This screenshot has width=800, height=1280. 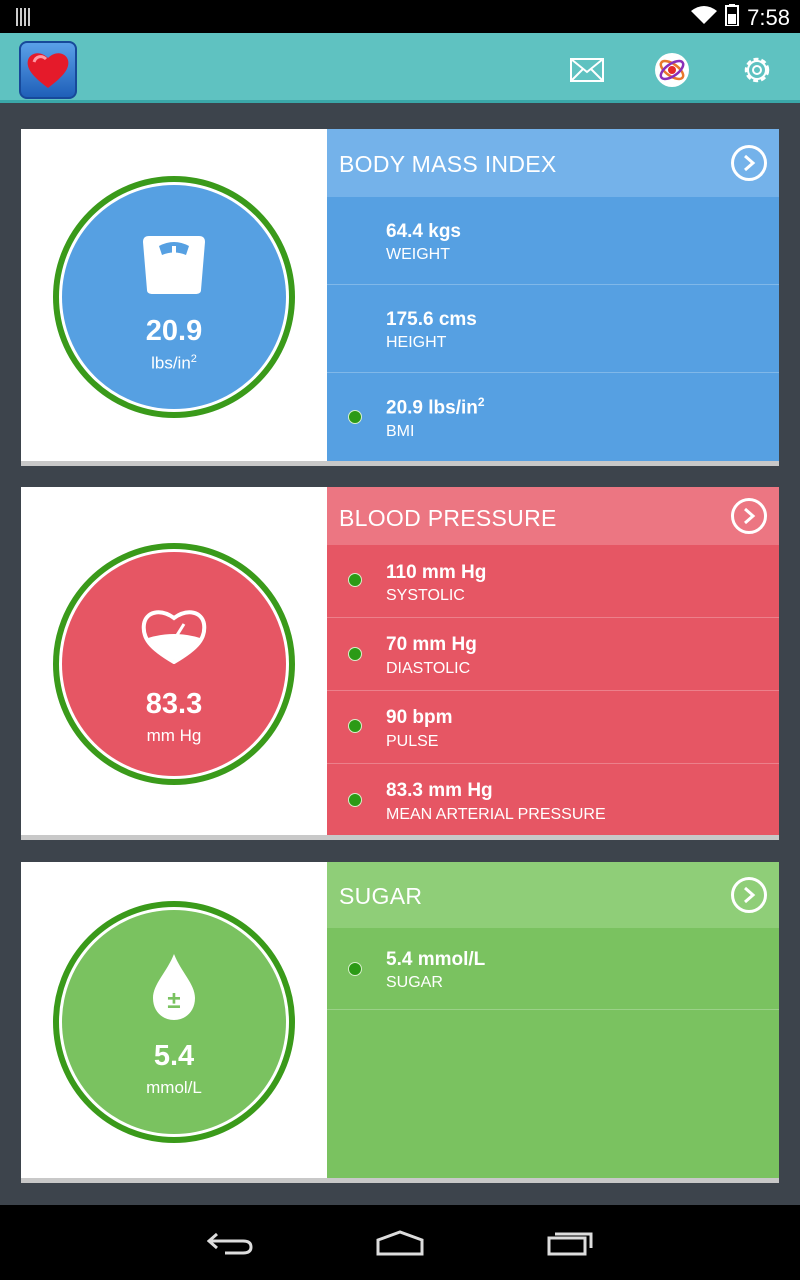 What do you see at coordinates (553, 654) in the screenshot?
I see `bp-row-diastolic: 70 mm Hg DIASTOLIC` at bounding box center [553, 654].